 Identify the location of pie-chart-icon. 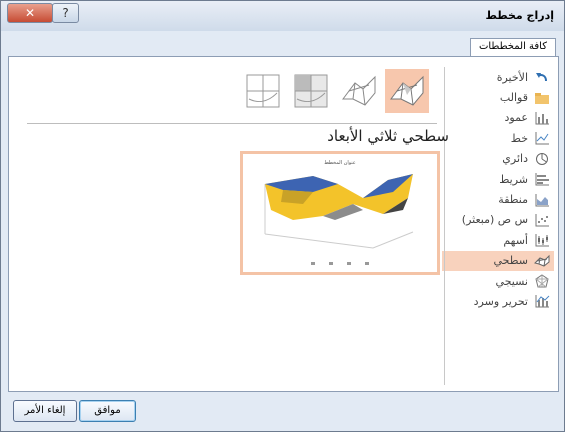
(542, 158).